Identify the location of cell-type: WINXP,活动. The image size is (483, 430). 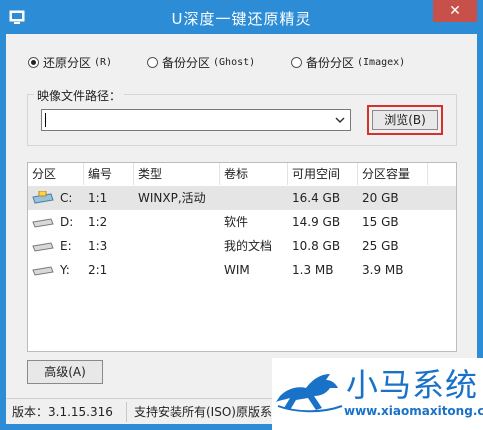
(172, 198).